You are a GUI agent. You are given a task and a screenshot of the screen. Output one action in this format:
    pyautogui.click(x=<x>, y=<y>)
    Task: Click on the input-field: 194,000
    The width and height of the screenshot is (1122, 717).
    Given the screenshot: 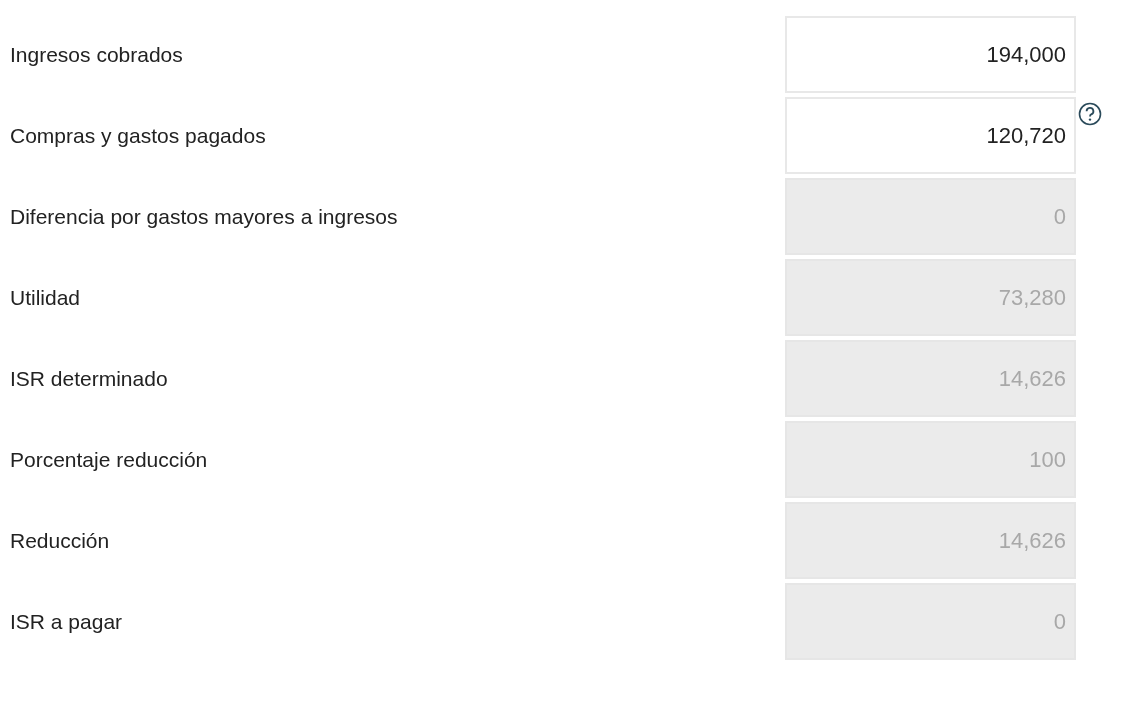 What is the action you would take?
    pyautogui.click(x=930, y=54)
    